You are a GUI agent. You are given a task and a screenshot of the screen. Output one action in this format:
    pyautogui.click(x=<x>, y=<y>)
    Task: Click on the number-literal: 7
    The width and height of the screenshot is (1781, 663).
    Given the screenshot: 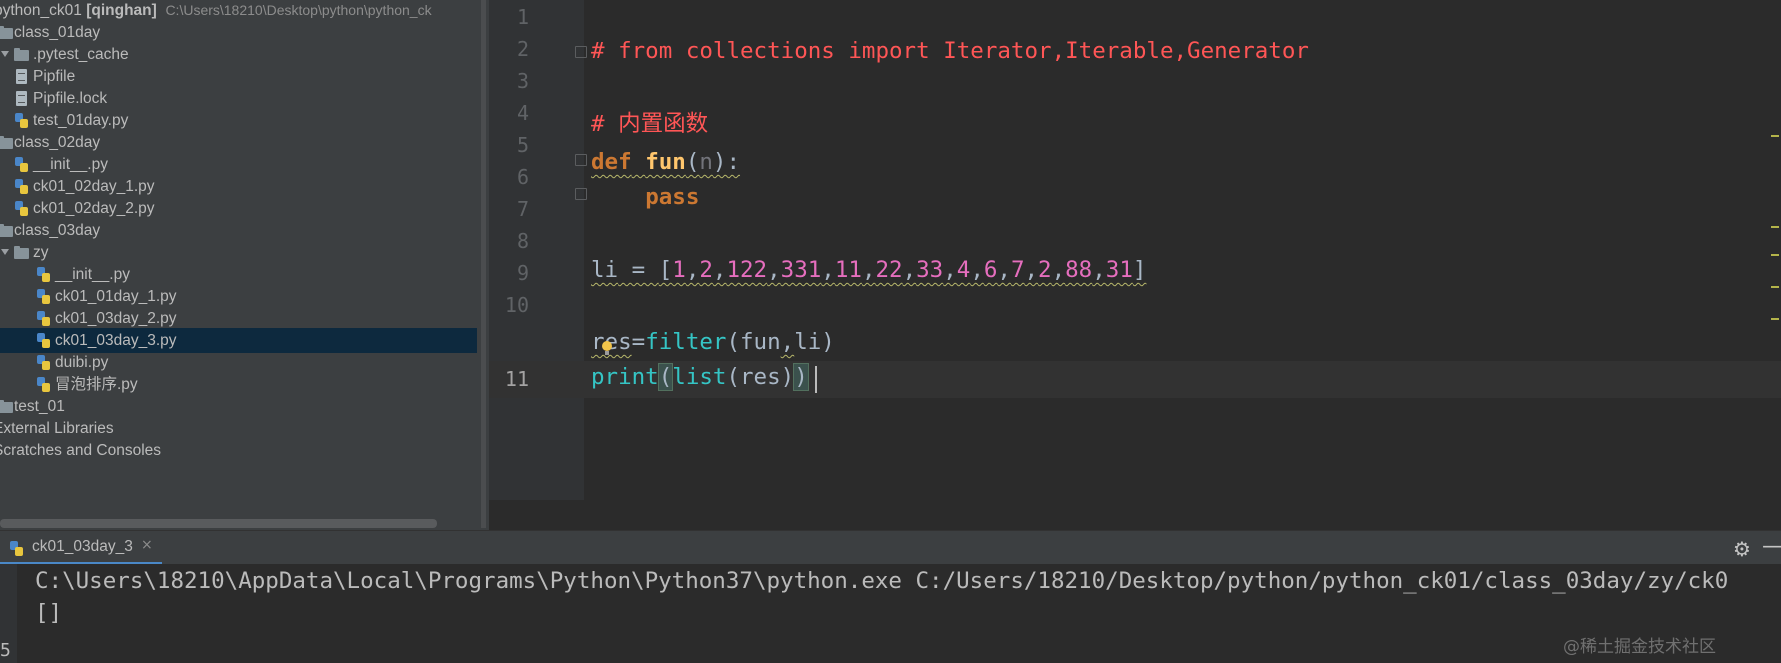 What is the action you would take?
    pyautogui.click(x=1017, y=270)
    